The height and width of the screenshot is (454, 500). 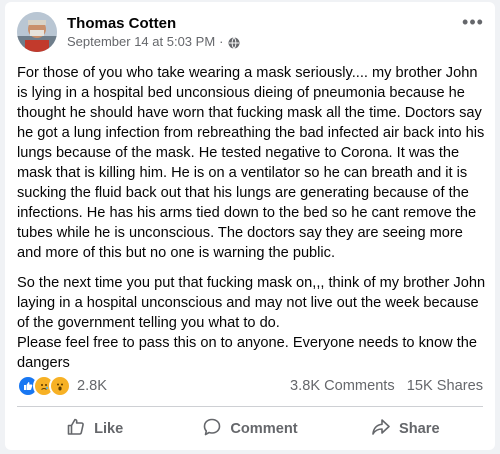 I want to click on post-meta: Thomas Cotten September 14 at 5:03 PM ·, so click(x=153, y=32).